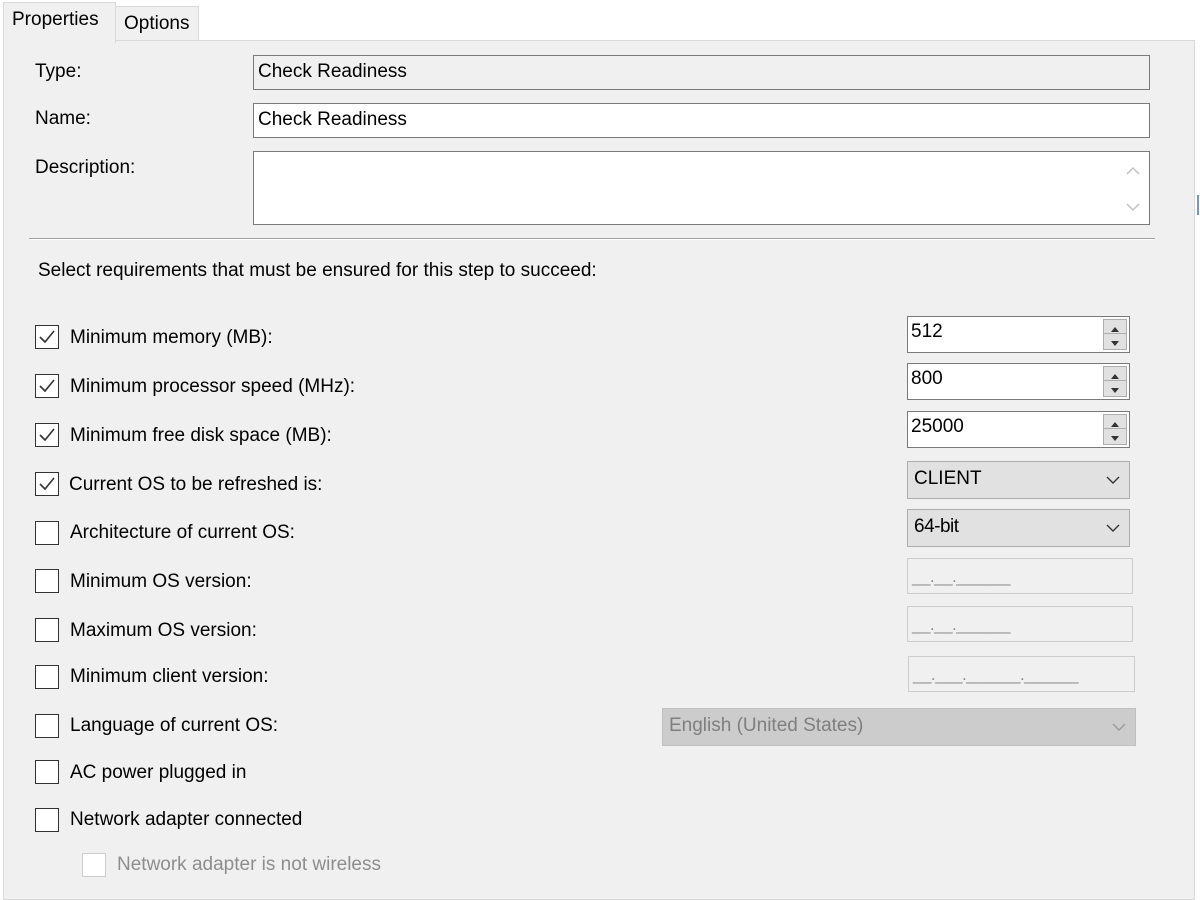 The height and width of the screenshot is (900, 1200). I want to click on min-memory-checkbox, so click(47, 337).